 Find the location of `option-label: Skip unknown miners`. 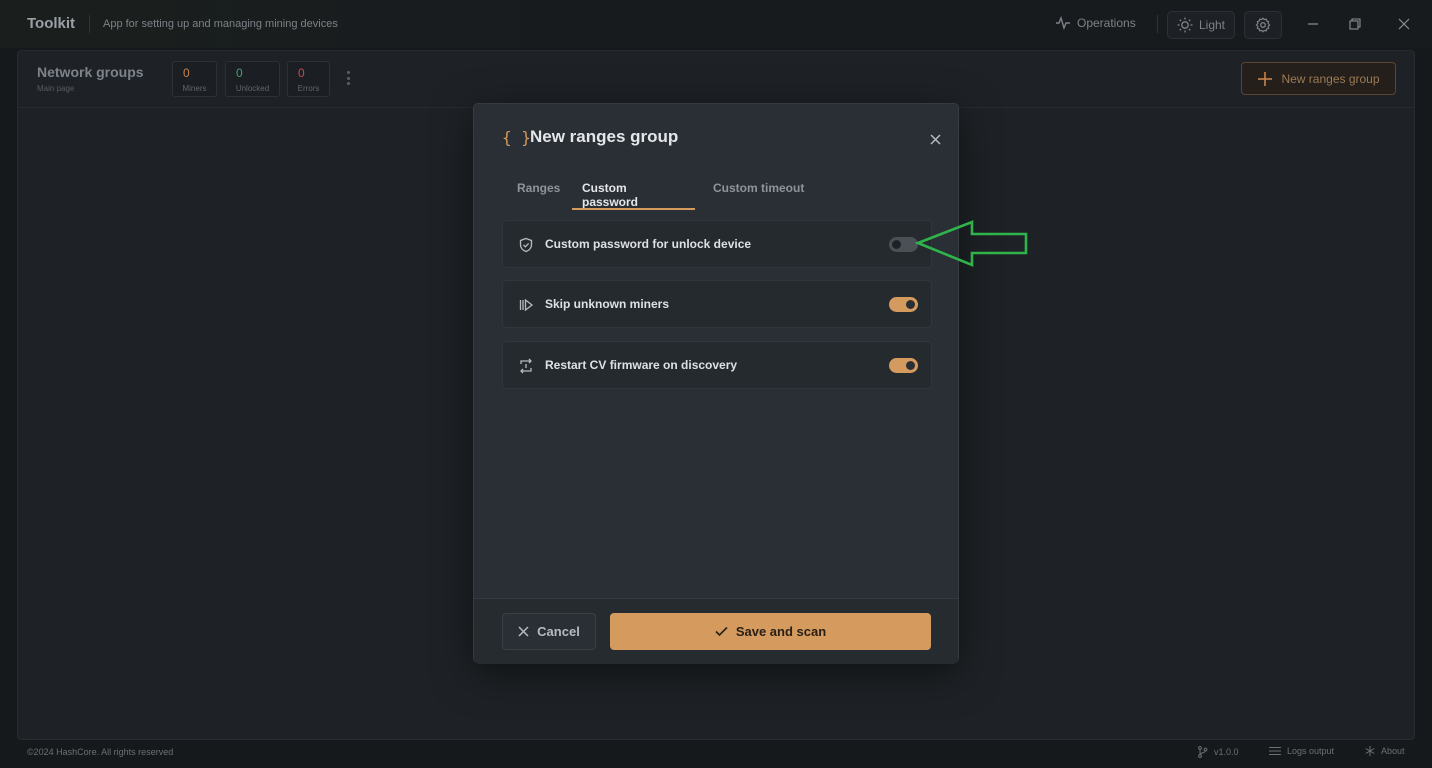

option-label: Skip unknown miners is located at coordinates (607, 304).